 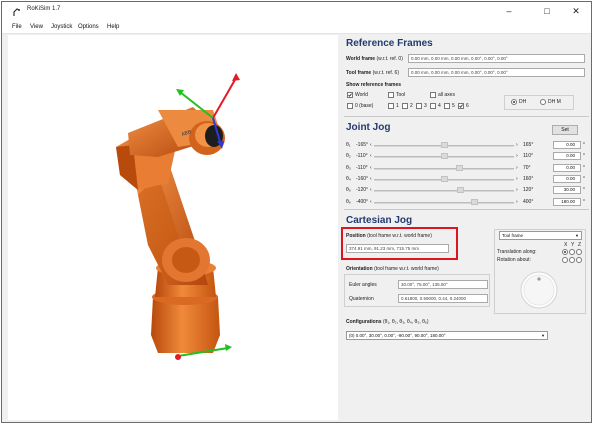 I want to click on quaternion-field: 0.61800, 0.59000, 0.44, 0.24000, so click(x=443, y=298).